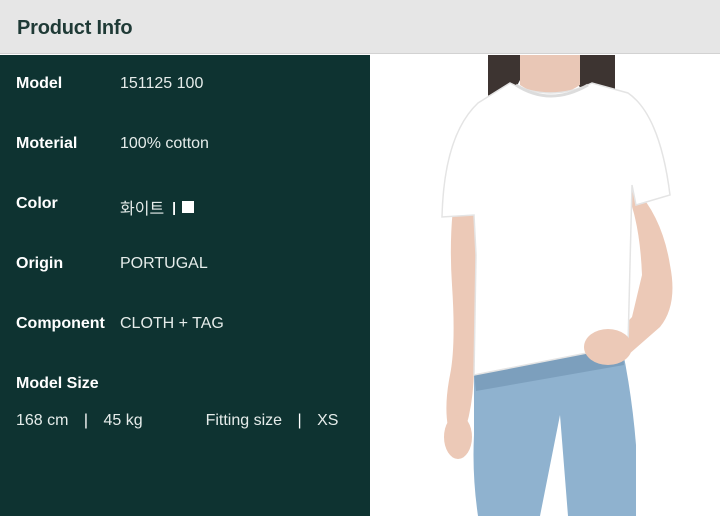 The image size is (720, 516). Describe the element at coordinates (172, 323) in the screenshot. I see `spec-value: CLOTH + TAG` at that location.